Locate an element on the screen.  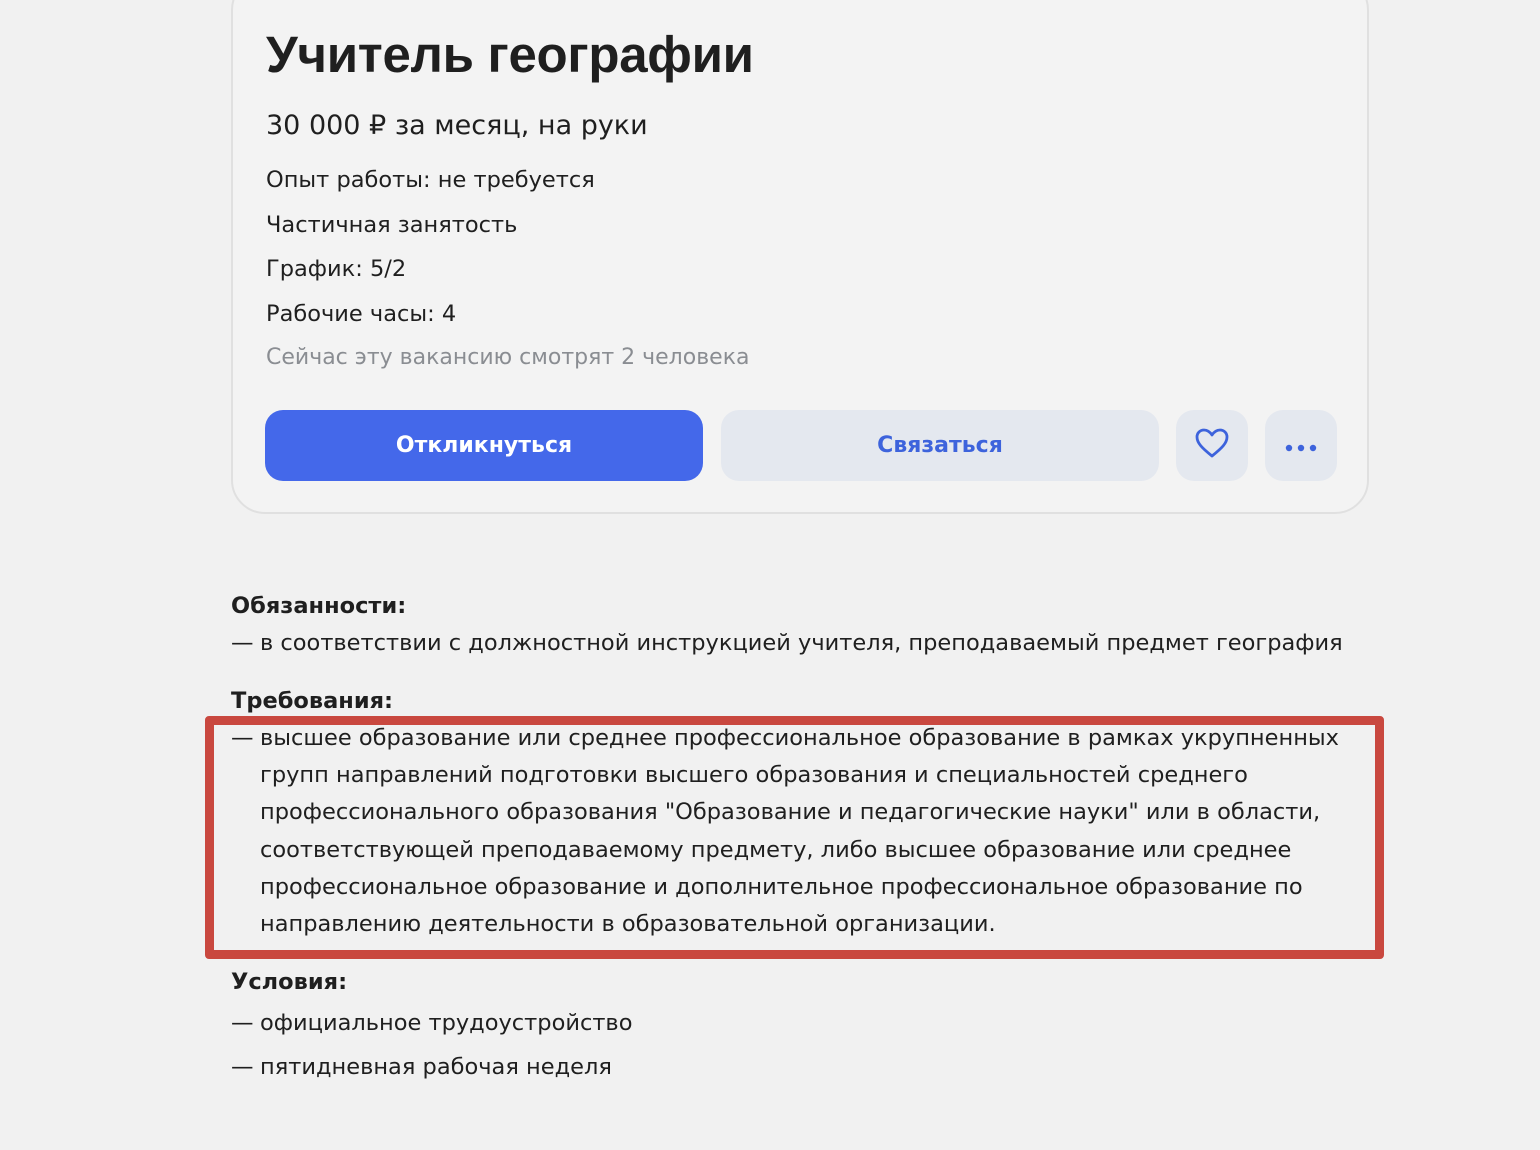
respond-button: Откликнуться is located at coordinates (484, 445).